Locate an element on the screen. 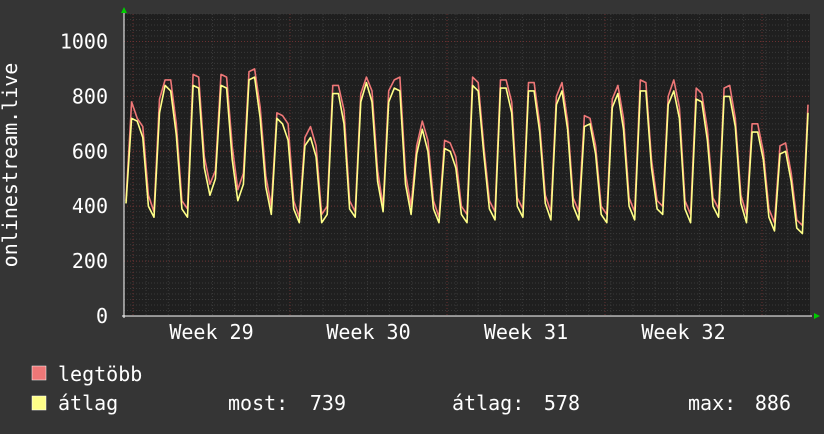 Image resolution: width=824 pixels, height=434 pixels. y-axis-label: onlinestream.live is located at coordinates (11, 165).